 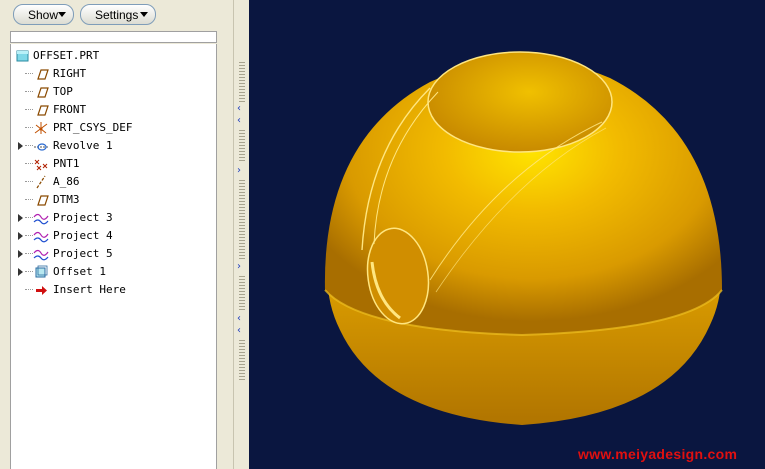 I want to click on tree-item: Insert Here, so click(x=113, y=290).